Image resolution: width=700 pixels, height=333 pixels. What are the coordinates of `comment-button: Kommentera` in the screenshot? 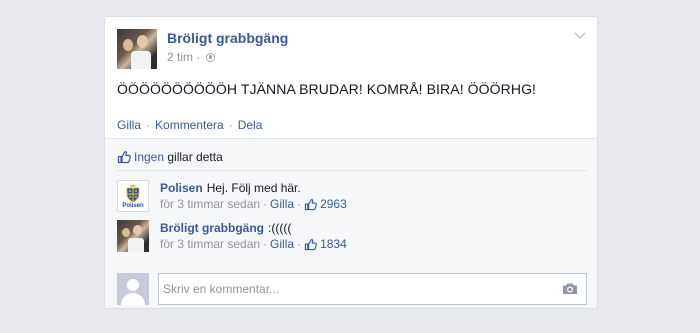 It's located at (189, 125).